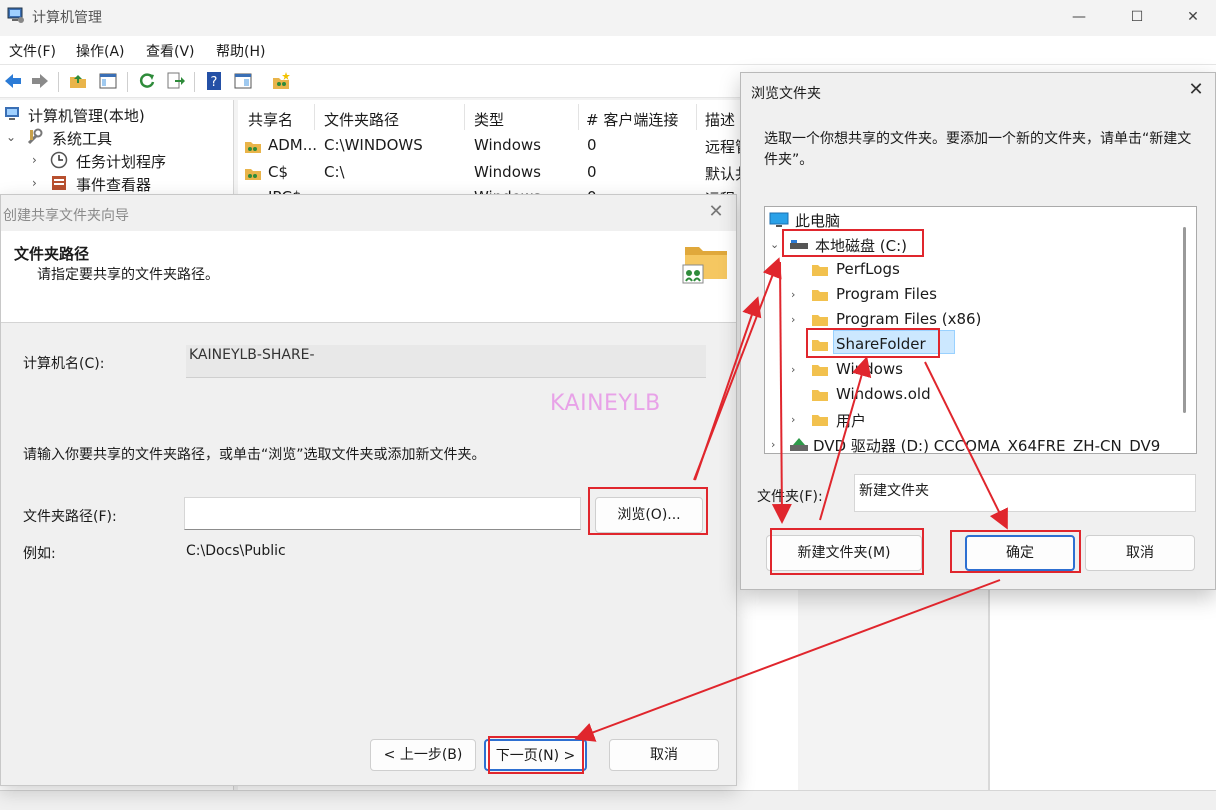  I want to click on menu-help: 帮助(H), so click(240, 51).